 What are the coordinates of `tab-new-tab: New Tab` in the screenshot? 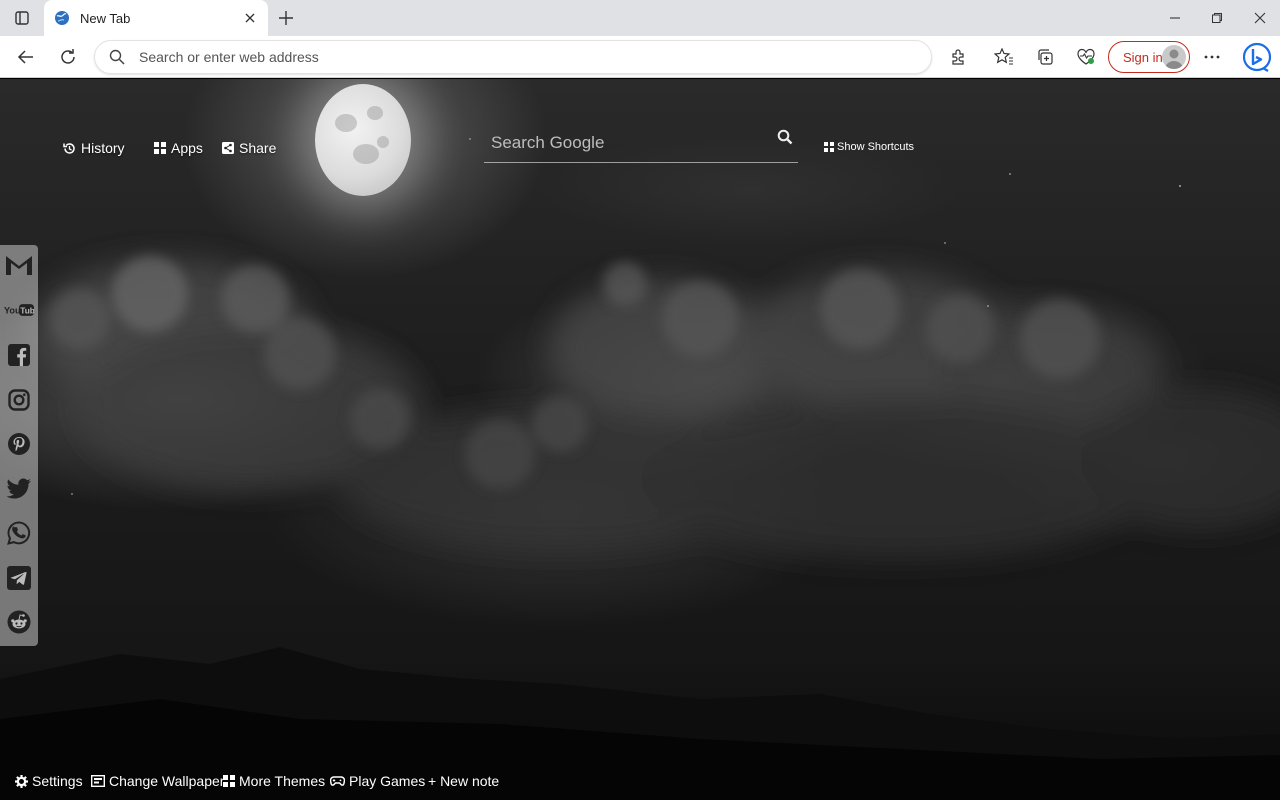 It's located at (156, 18).